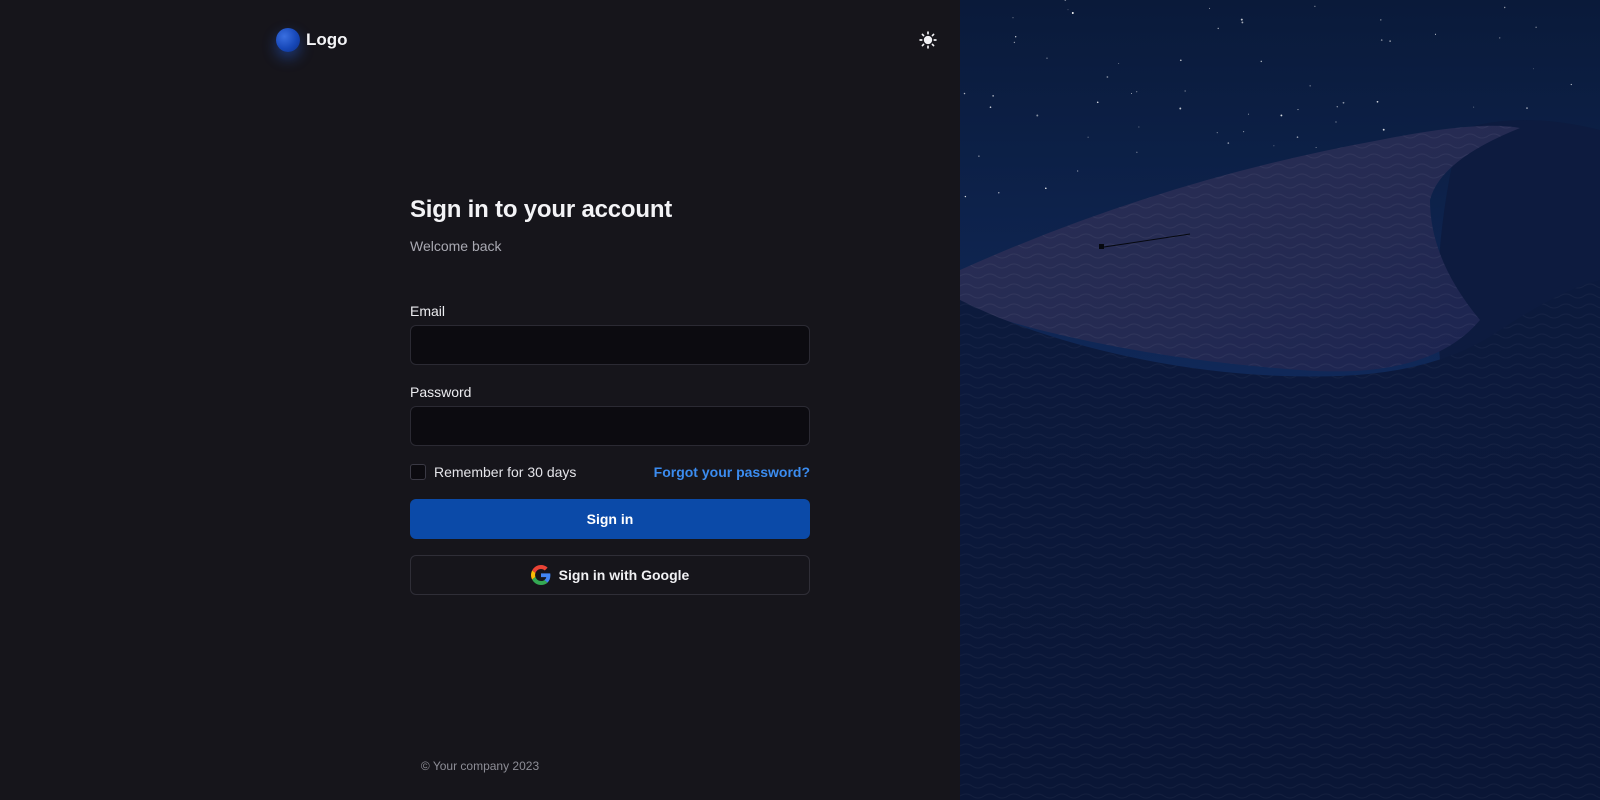 The image size is (1600, 800). I want to click on forgot-password-link: Forgot your password?, so click(732, 472).